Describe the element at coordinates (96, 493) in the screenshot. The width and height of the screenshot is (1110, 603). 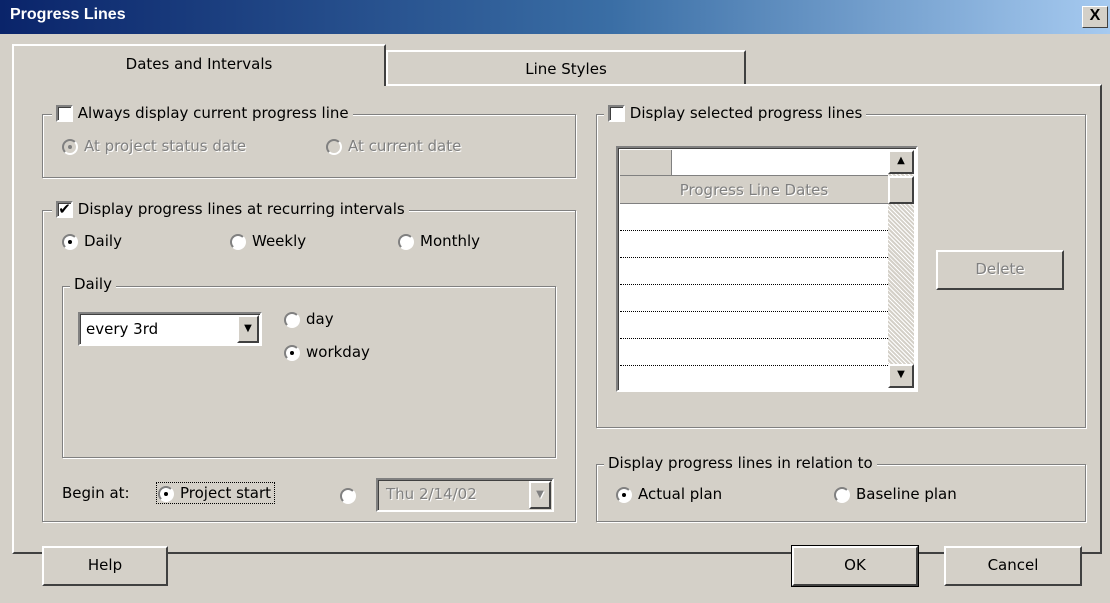
I see `begin-at-label: Begin at:` at that location.